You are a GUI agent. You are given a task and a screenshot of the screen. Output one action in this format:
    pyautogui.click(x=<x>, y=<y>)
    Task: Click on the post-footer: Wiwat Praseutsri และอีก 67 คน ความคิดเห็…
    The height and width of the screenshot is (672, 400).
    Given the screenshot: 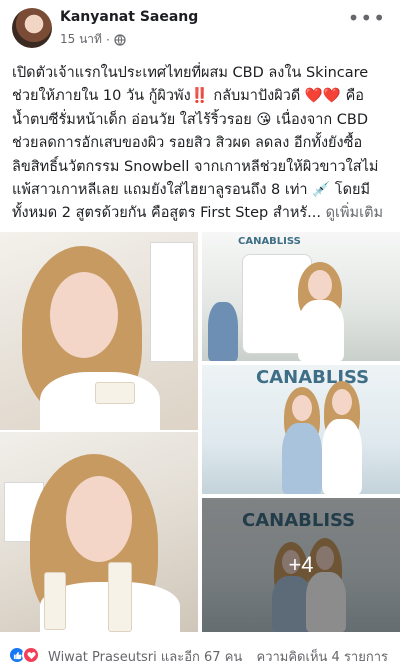 What is the action you would take?
    pyautogui.click(x=200, y=654)
    